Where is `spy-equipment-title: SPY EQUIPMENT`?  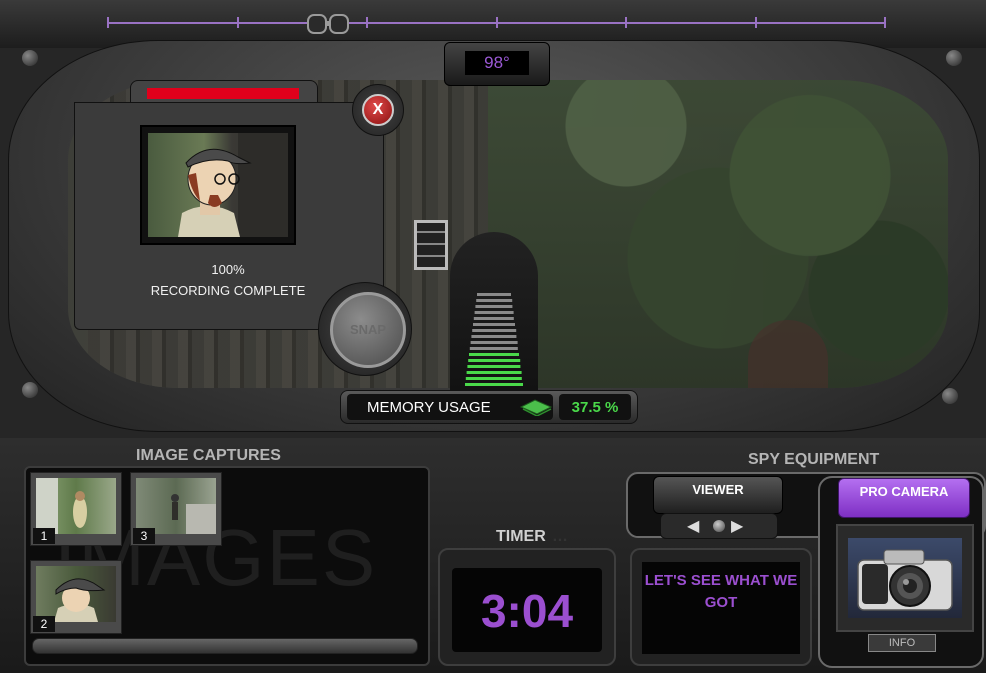
spy-equipment-title: SPY EQUIPMENT is located at coordinates (814, 459).